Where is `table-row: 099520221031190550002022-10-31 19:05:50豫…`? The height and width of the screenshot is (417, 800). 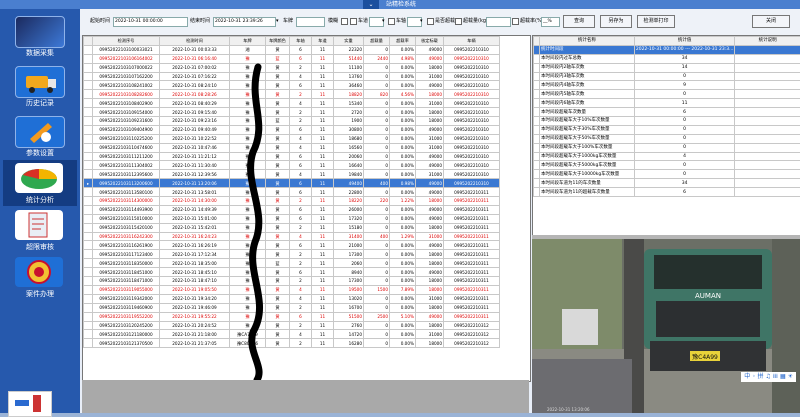
table-row: 099520221031190550002022-10-31 19:05:50豫… is located at coordinates (292, 289).